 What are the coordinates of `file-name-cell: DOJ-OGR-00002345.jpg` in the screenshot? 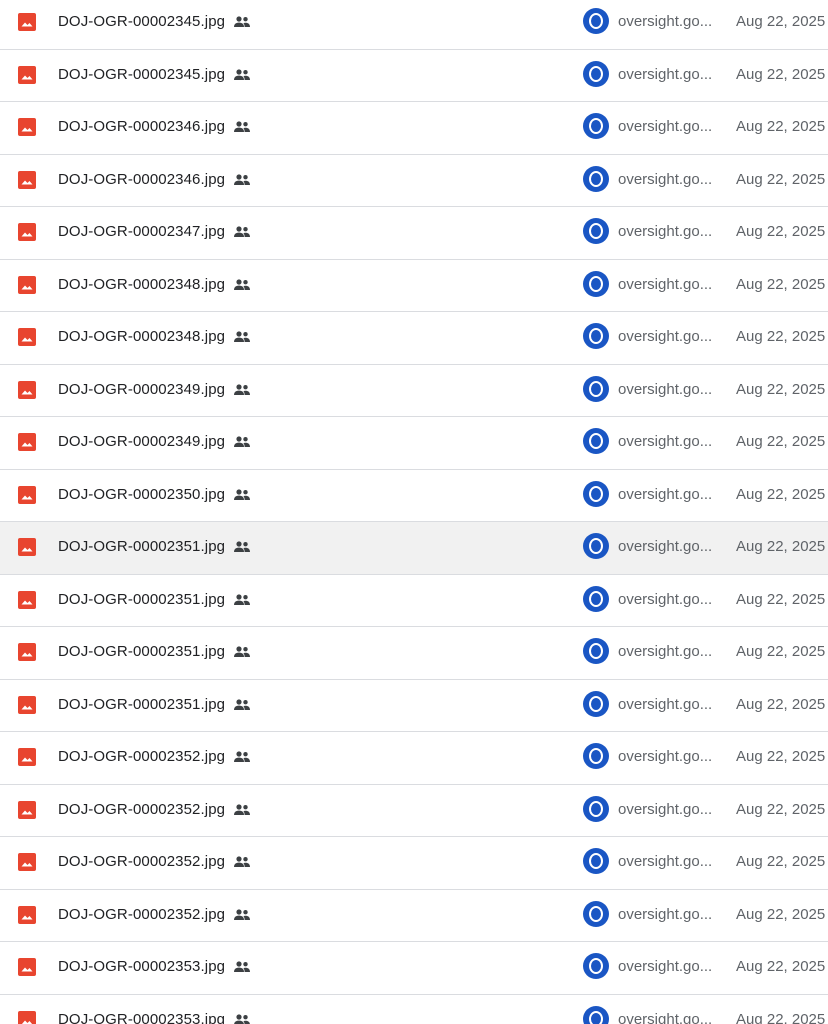 It's located at (154, 75).